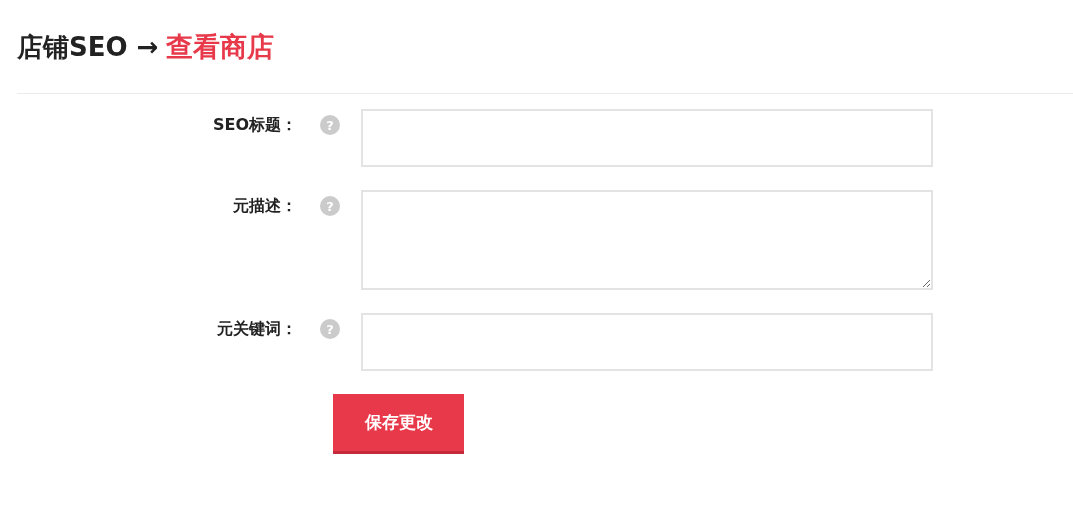 The height and width of the screenshot is (516, 1073). What do you see at coordinates (398, 424) in the screenshot?
I see `save-button: 保存更改` at bounding box center [398, 424].